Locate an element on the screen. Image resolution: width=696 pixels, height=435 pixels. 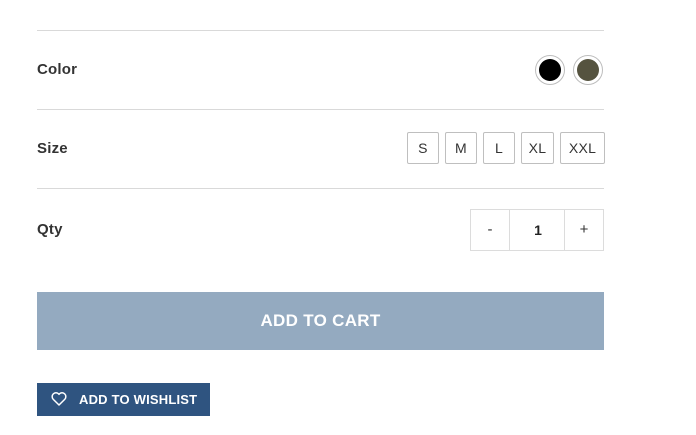
add-to-wishlist-button: ADD TO WISHLIST is located at coordinates (123, 399).